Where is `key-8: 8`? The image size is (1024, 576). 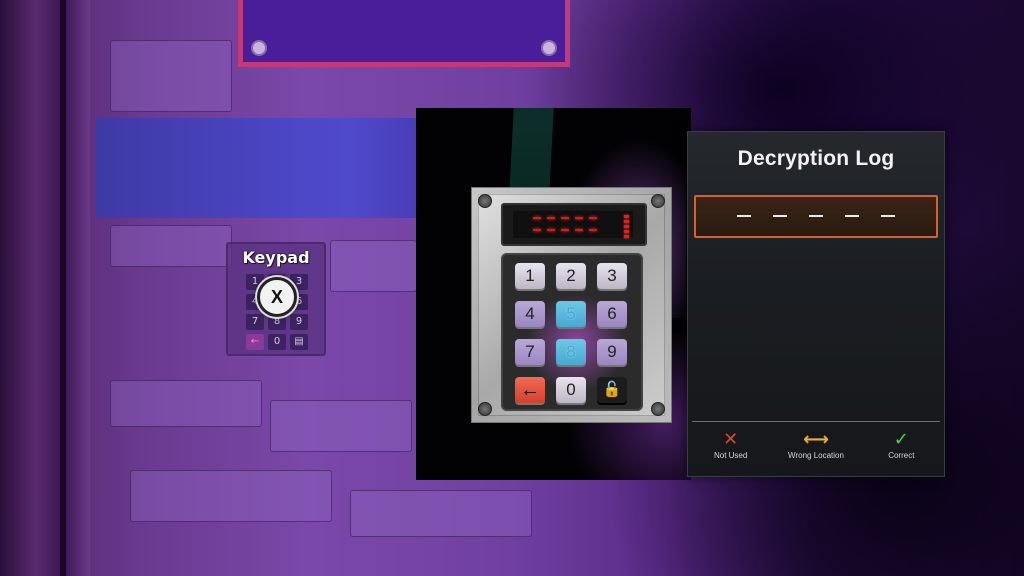
key-8: 8 is located at coordinates (571, 352).